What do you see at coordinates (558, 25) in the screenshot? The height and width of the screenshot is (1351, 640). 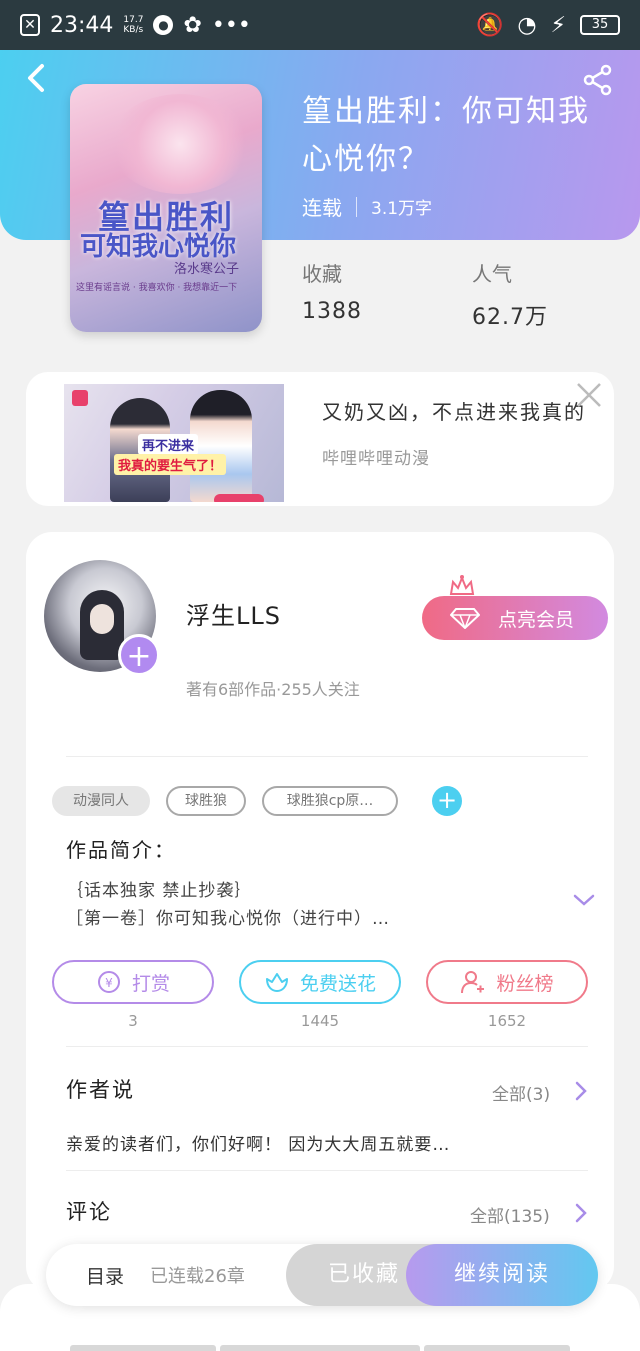 I see `charging-icon: ⚡` at bounding box center [558, 25].